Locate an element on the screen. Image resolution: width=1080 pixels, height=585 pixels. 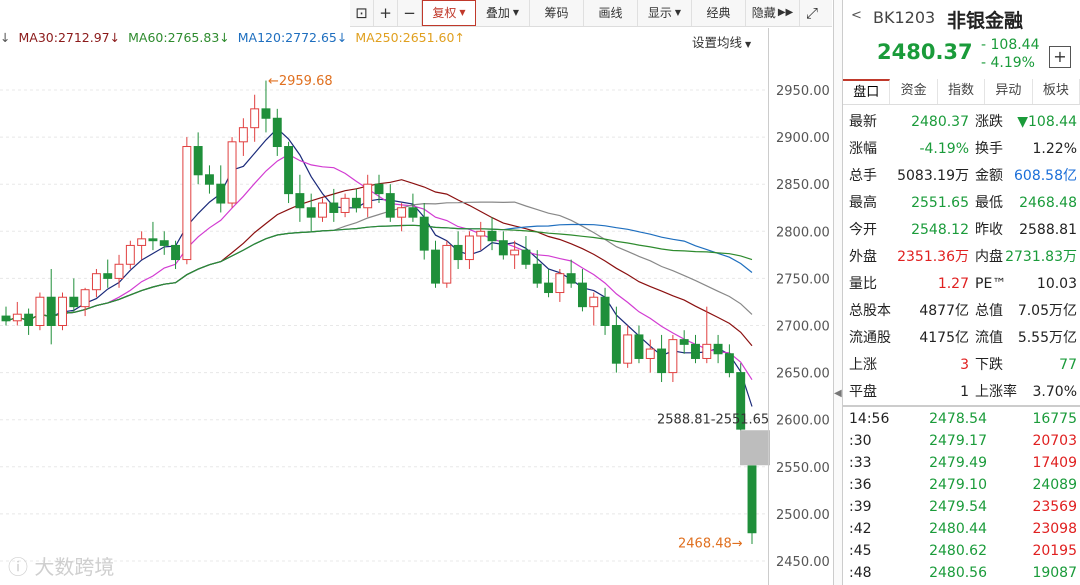
xianshi-label: 显示 is located at coordinates (659, 13).